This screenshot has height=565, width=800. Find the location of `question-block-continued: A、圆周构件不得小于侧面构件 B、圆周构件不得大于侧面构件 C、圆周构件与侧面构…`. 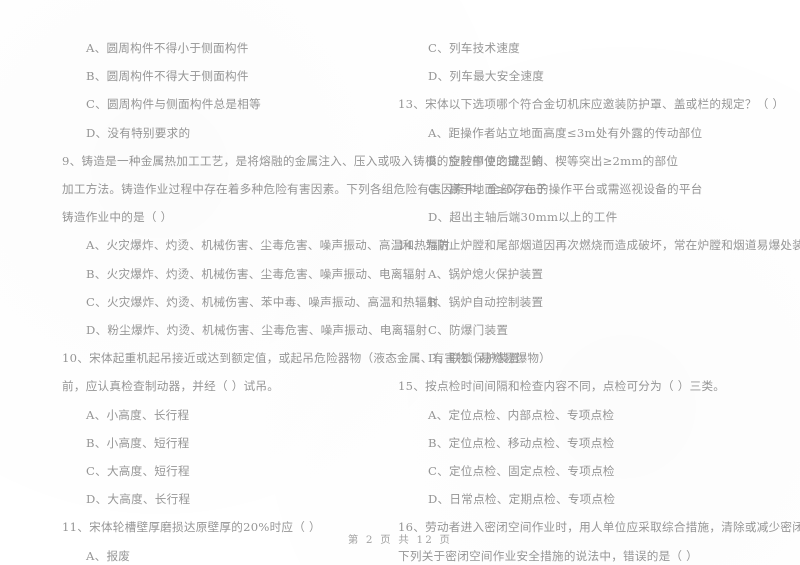

question-block-continued: A、圆周构件不得小于侧面构件 B、圆周构件不得大于侧面构件 C、圆周构件与侧面构… is located at coordinates (232, 90).